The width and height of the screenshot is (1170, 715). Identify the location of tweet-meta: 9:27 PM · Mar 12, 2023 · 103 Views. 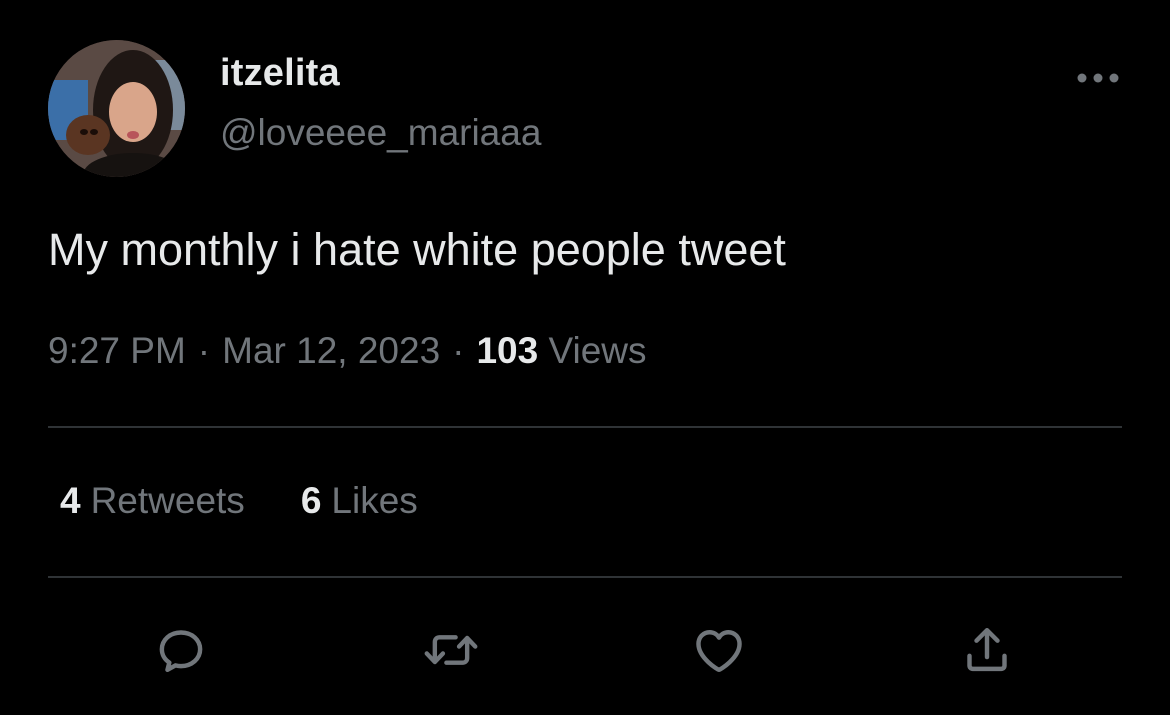
(347, 351).